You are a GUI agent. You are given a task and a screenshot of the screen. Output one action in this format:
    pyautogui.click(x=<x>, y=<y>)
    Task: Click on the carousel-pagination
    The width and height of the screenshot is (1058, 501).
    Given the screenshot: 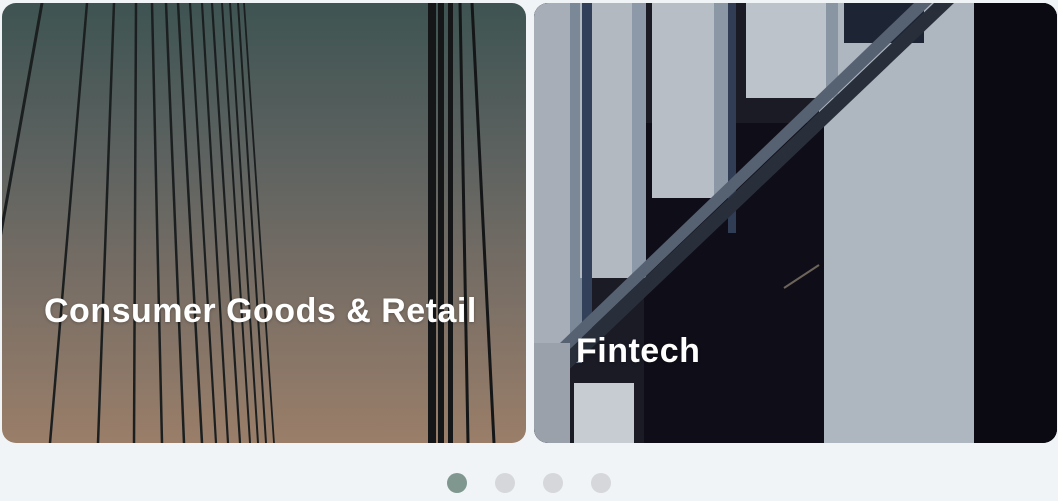 What is the action you would take?
    pyautogui.click(x=529, y=483)
    